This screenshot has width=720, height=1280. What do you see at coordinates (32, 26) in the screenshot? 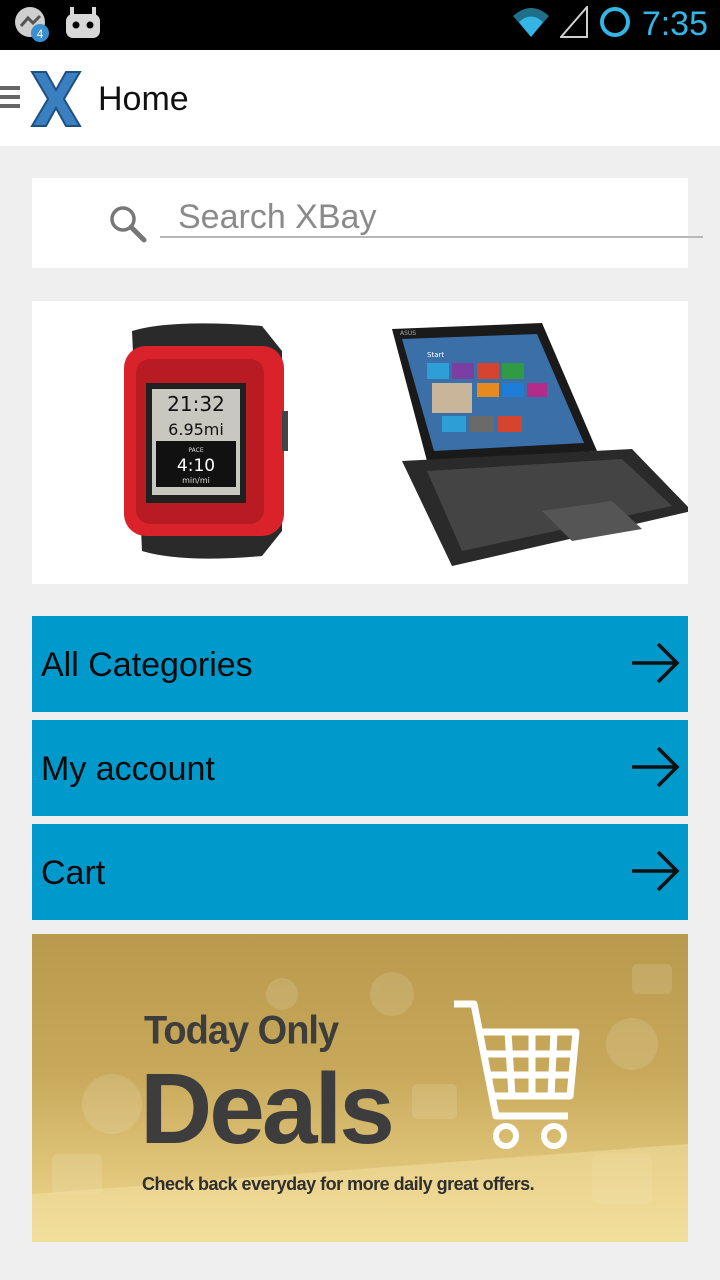
I see `messenger-notification-icon: 4` at bounding box center [32, 26].